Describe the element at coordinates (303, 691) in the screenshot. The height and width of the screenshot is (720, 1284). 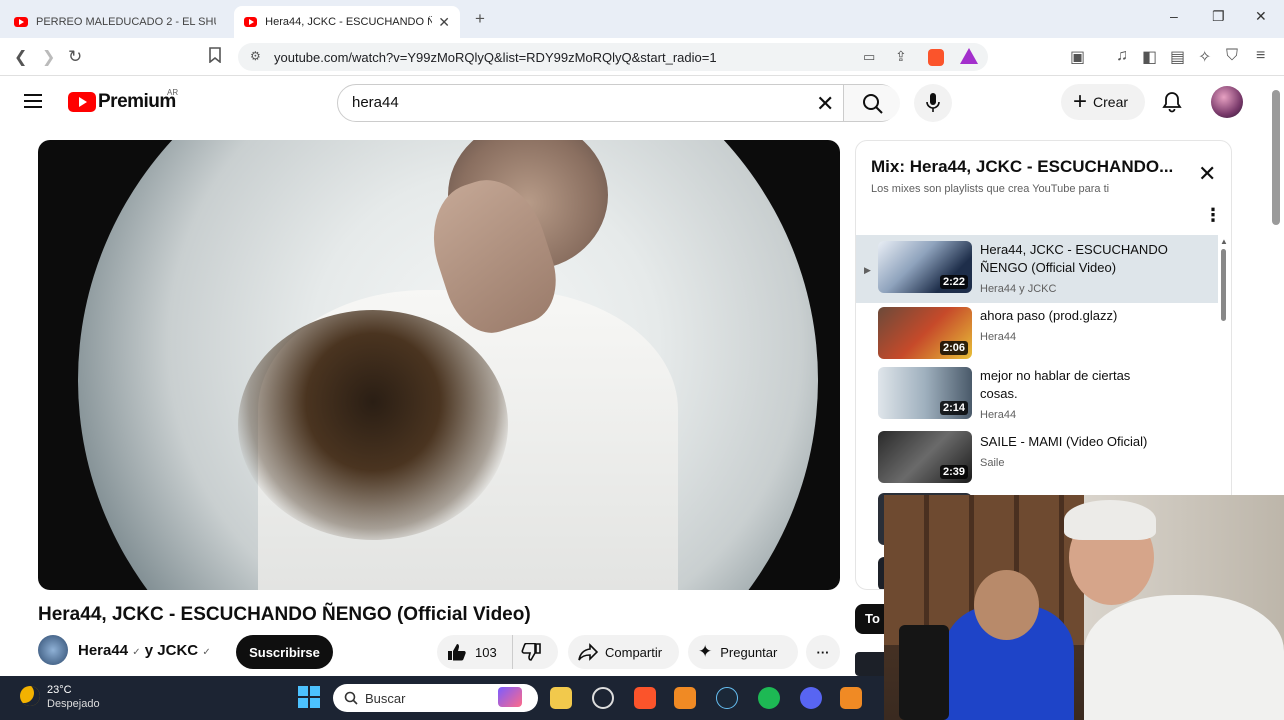
I see `windows-logo-tile` at that location.